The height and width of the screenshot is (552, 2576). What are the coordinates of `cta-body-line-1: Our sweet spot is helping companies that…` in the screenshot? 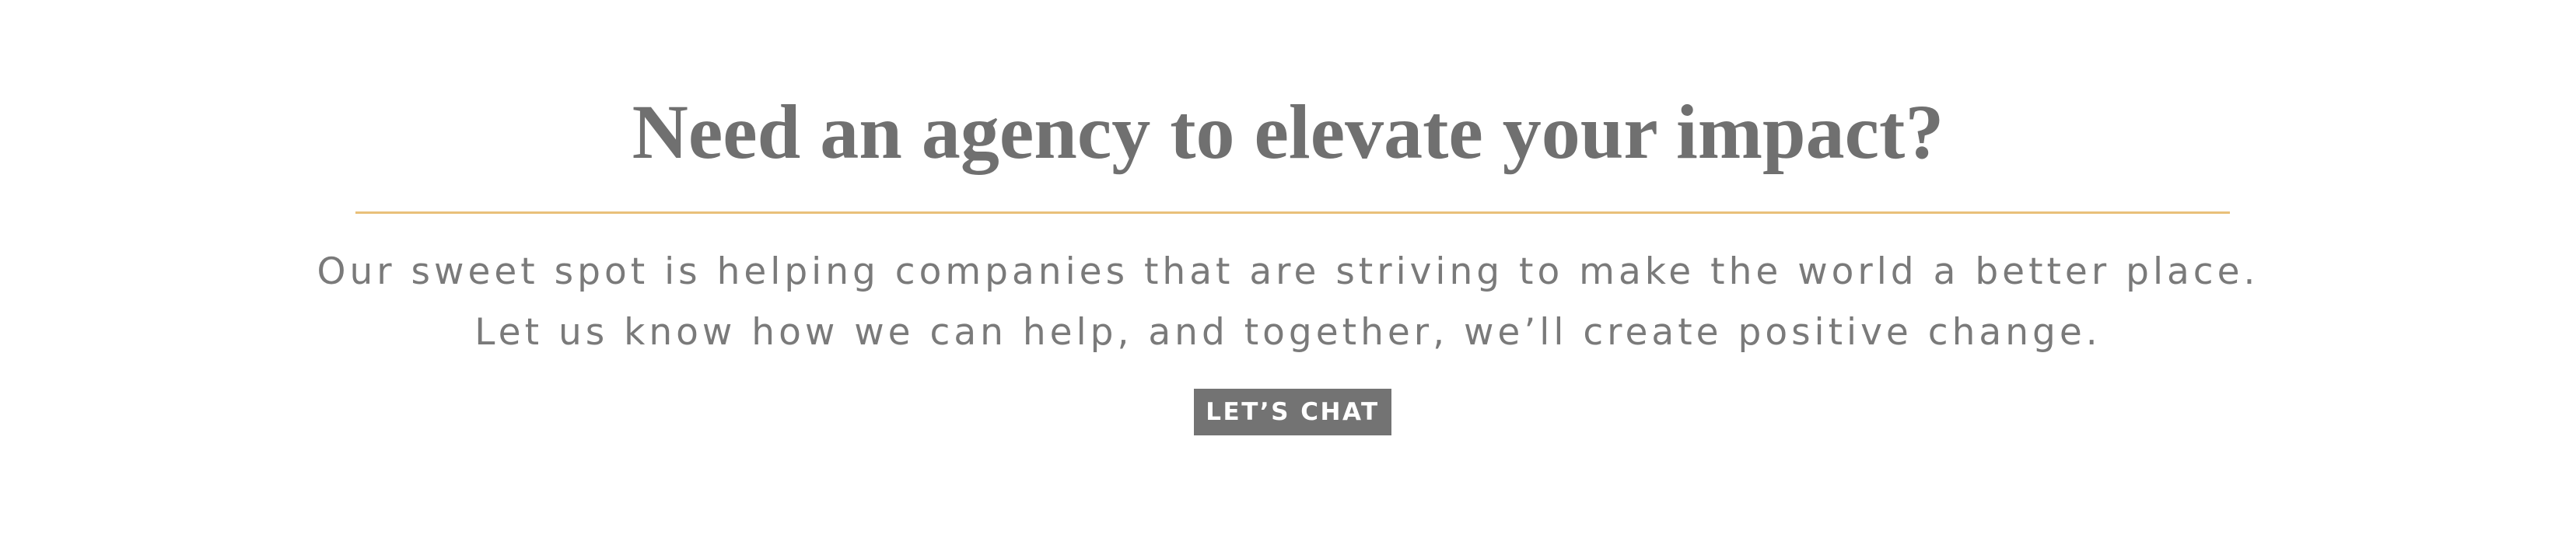 It's located at (1288, 271).